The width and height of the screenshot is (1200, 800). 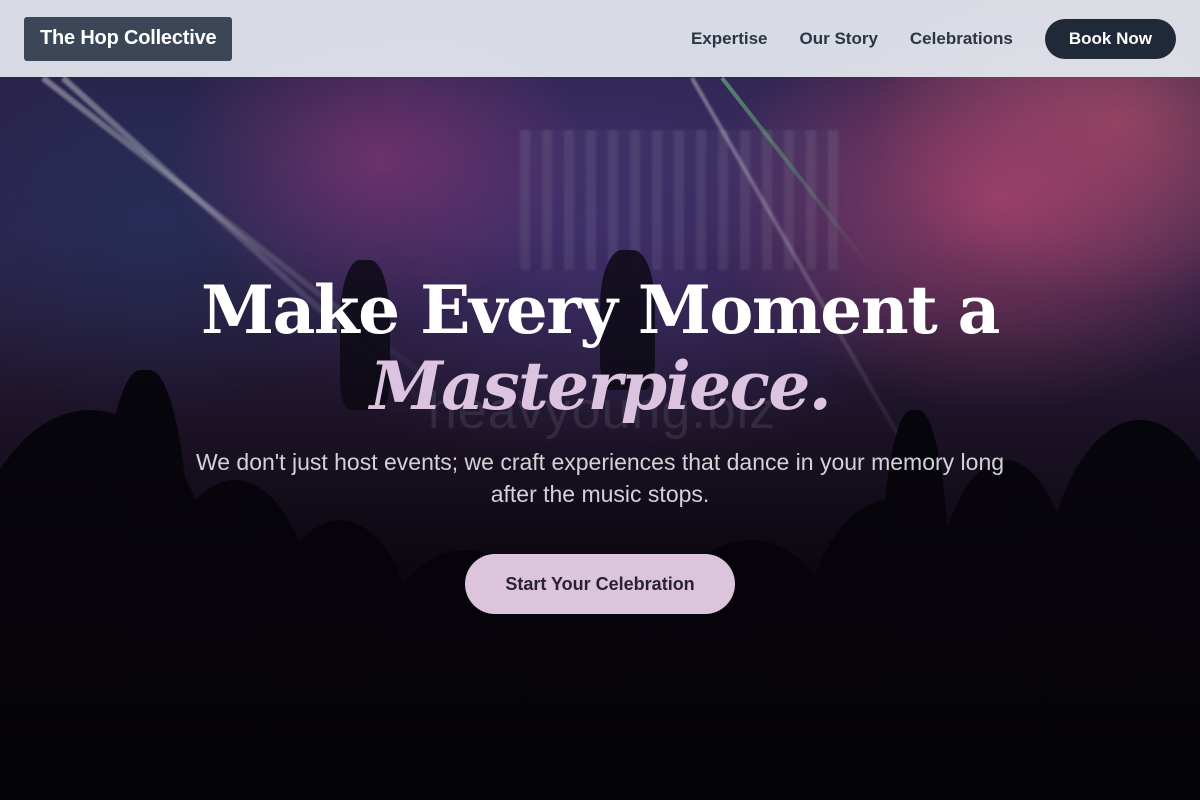 What do you see at coordinates (839, 39) in the screenshot?
I see `nav-link-our-story: Our Story` at bounding box center [839, 39].